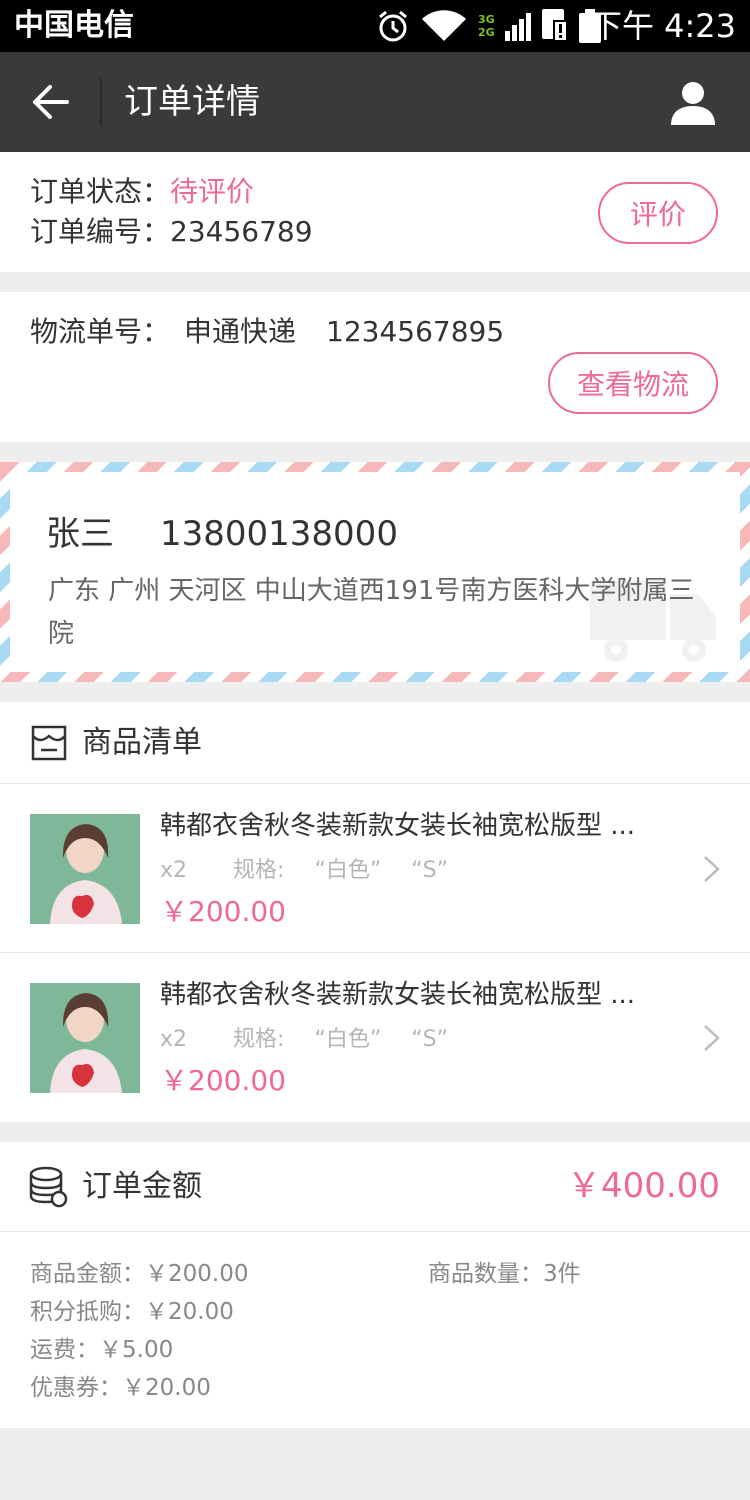 This screenshot has width=750, height=1500. What do you see at coordinates (100, 331) in the screenshot?
I see `logistics-label: 物流单号：` at bounding box center [100, 331].